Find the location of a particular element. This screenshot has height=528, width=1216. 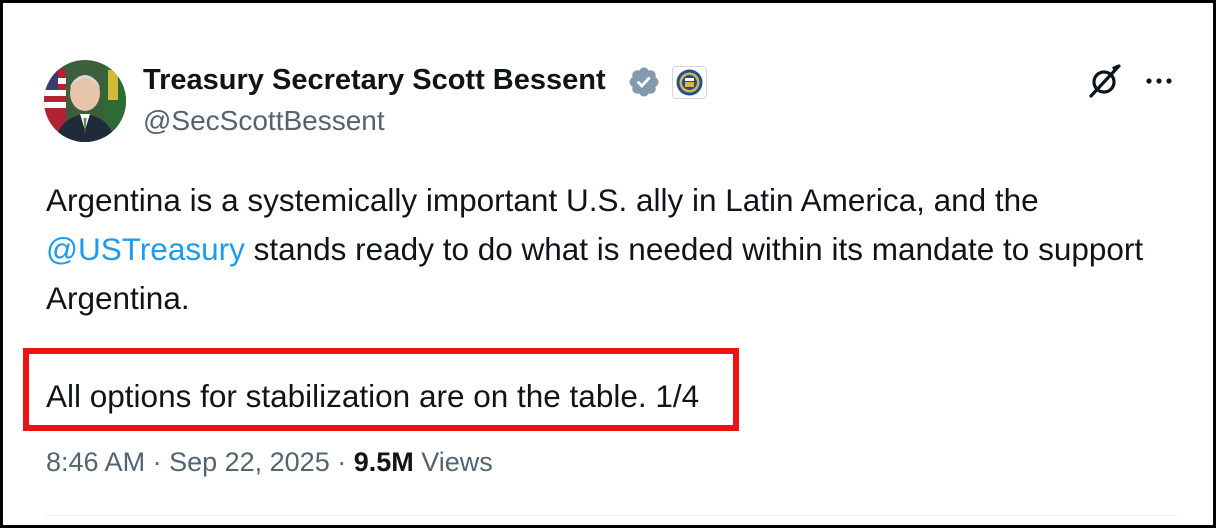

mention-link: @USTreasury is located at coordinates (145, 249).